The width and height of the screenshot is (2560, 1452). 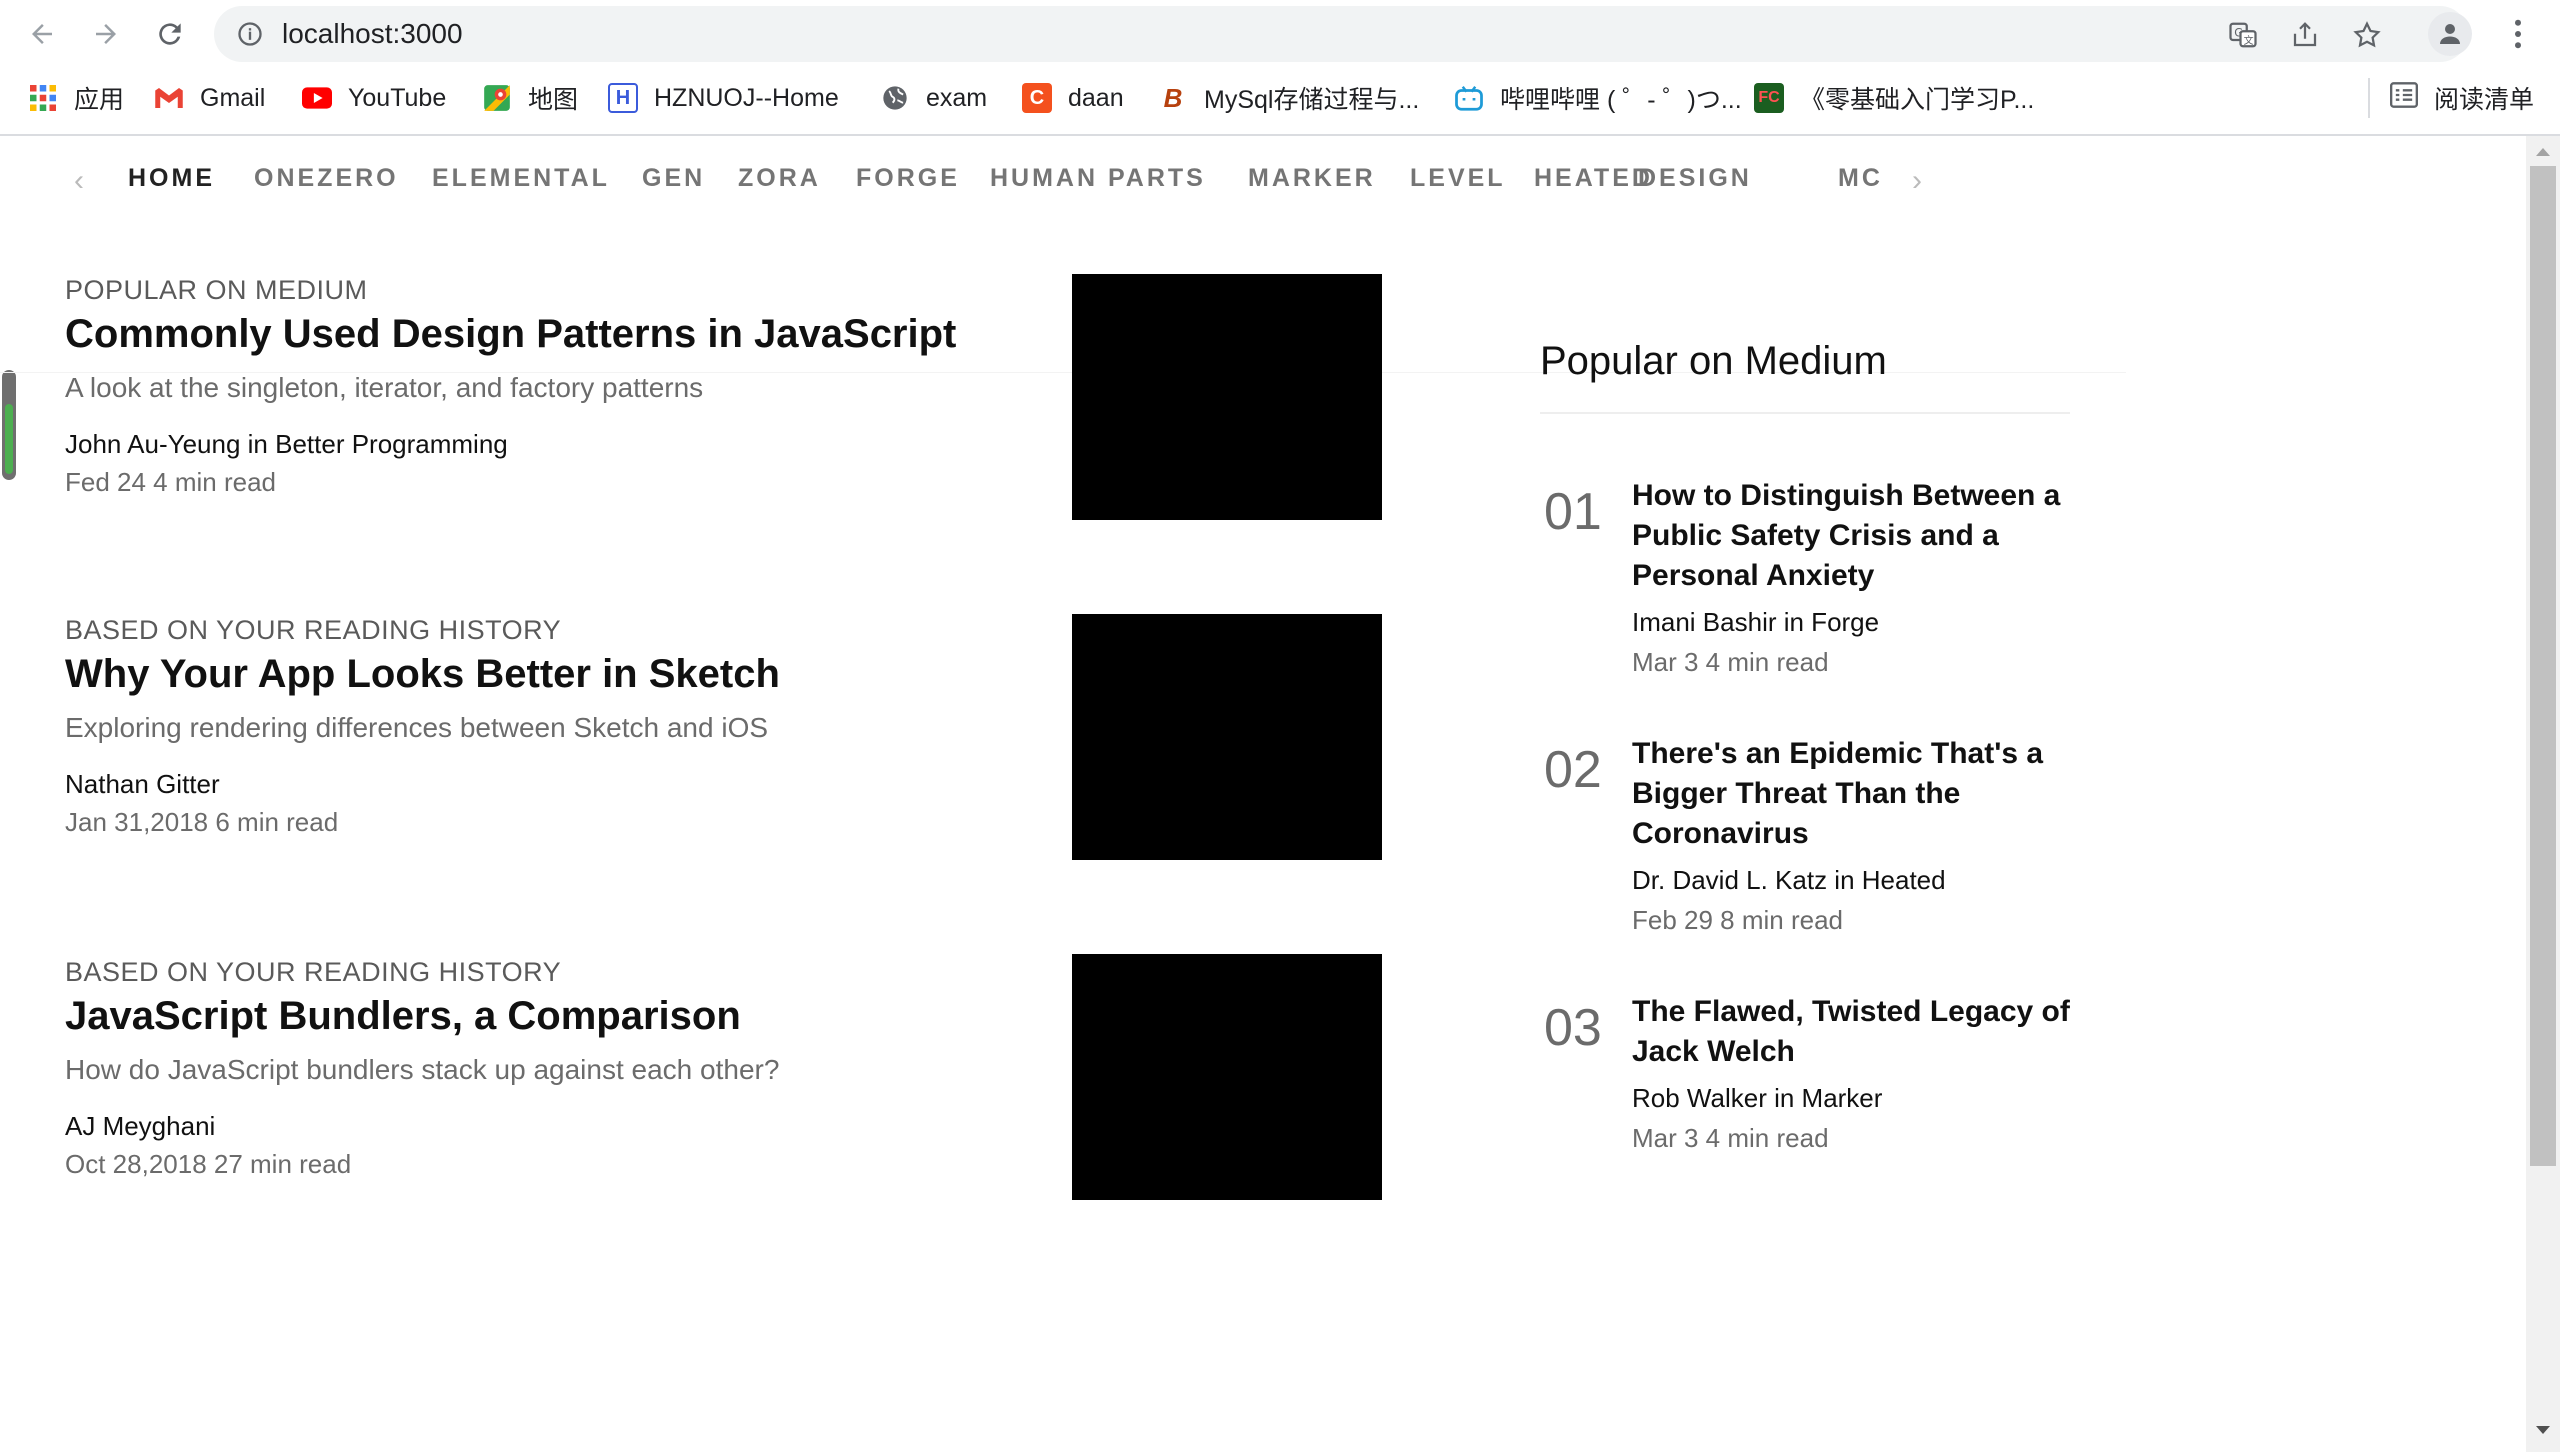 I want to click on bookmark-label: YouTube, so click(x=397, y=97).